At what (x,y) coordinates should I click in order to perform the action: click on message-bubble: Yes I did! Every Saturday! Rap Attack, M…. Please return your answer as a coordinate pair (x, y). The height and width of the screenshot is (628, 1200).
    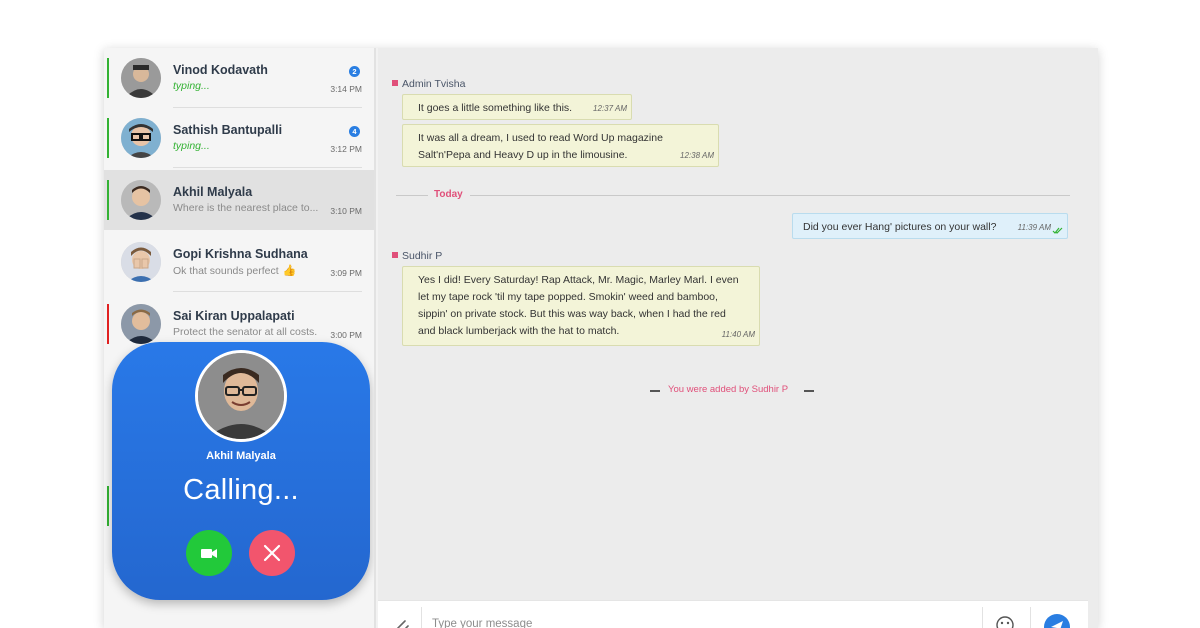
    Looking at the image, I should click on (581, 306).